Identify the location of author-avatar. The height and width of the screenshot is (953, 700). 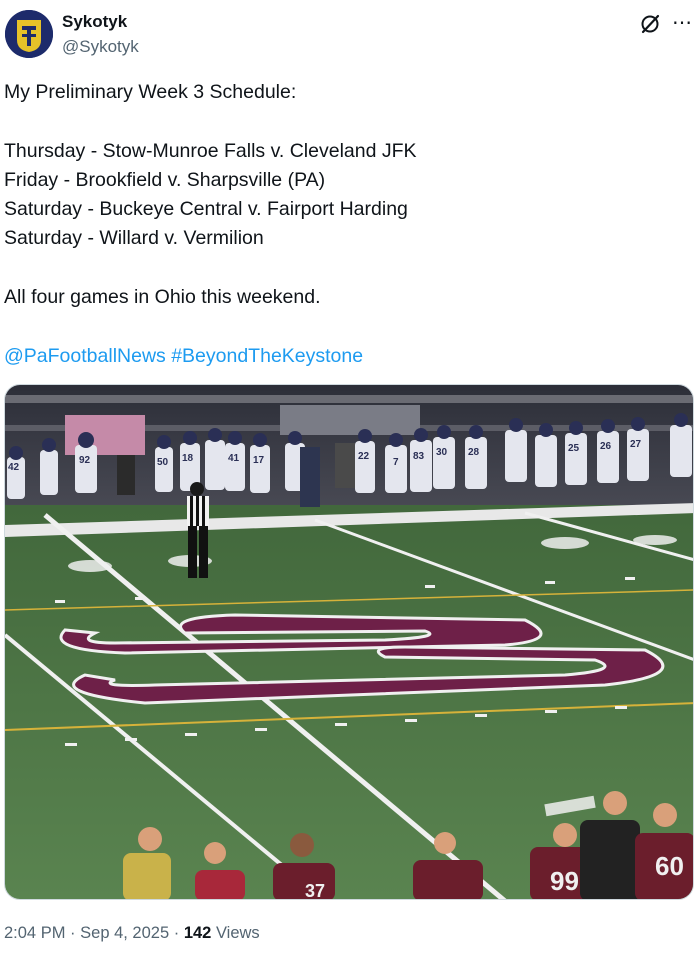
(29, 34).